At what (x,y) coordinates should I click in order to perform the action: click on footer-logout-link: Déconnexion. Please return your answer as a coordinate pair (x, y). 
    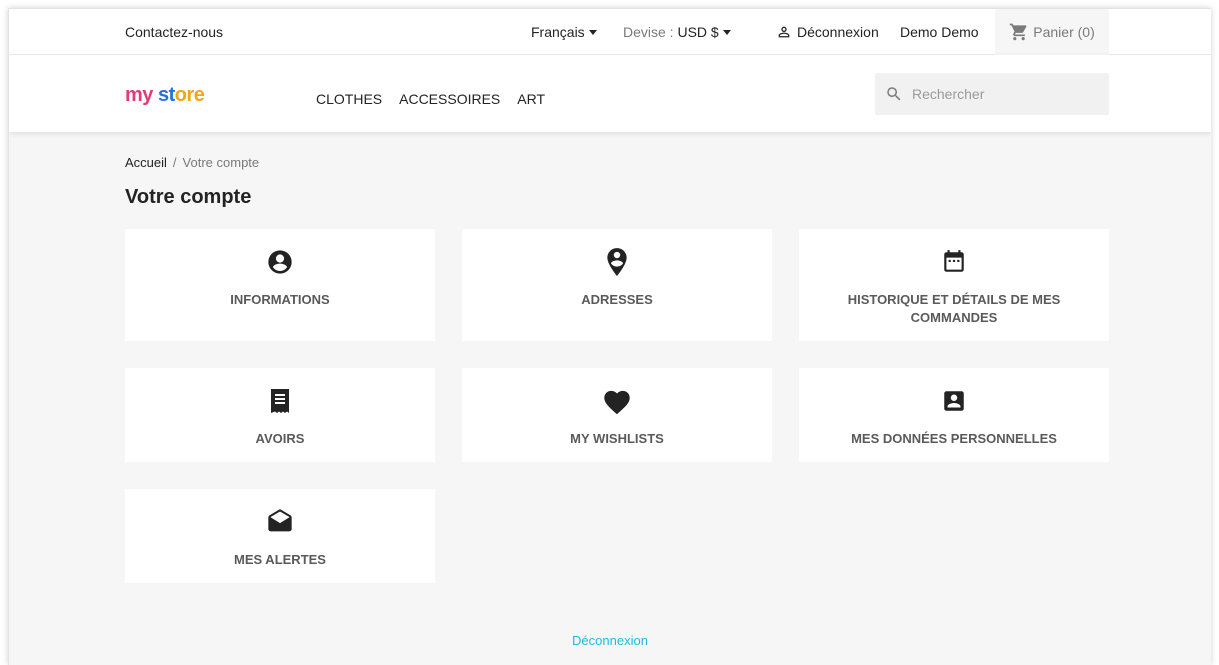
    Looking at the image, I should click on (610, 640).